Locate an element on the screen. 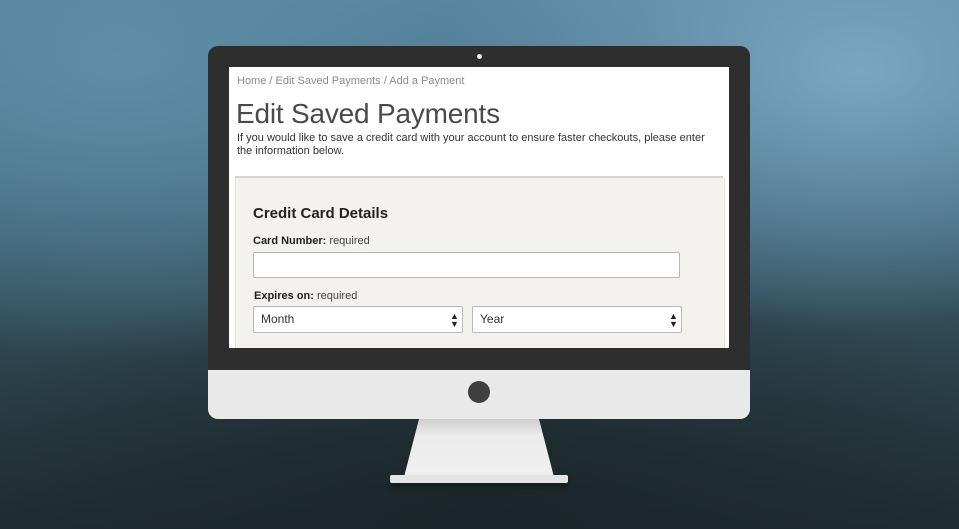 This screenshot has width=959, height=529. breadcrumb-edit-saved-payments-link: Edit Saved Payments is located at coordinates (328, 81).